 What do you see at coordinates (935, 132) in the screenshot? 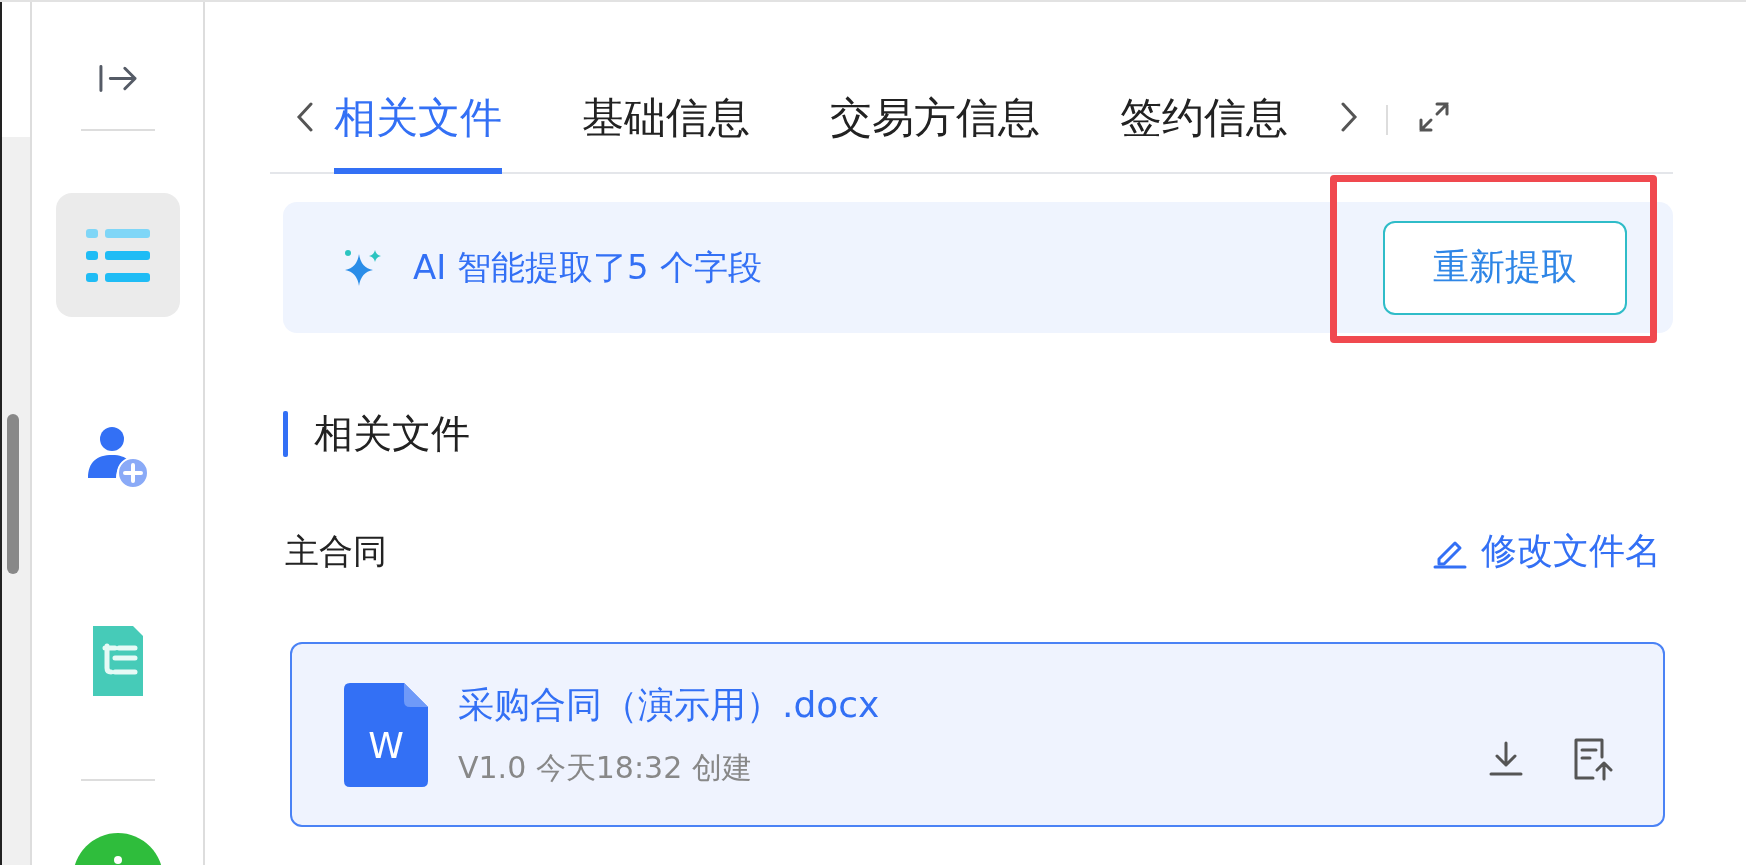
I see `tab: 交易方信息` at bounding box center [935, 132].